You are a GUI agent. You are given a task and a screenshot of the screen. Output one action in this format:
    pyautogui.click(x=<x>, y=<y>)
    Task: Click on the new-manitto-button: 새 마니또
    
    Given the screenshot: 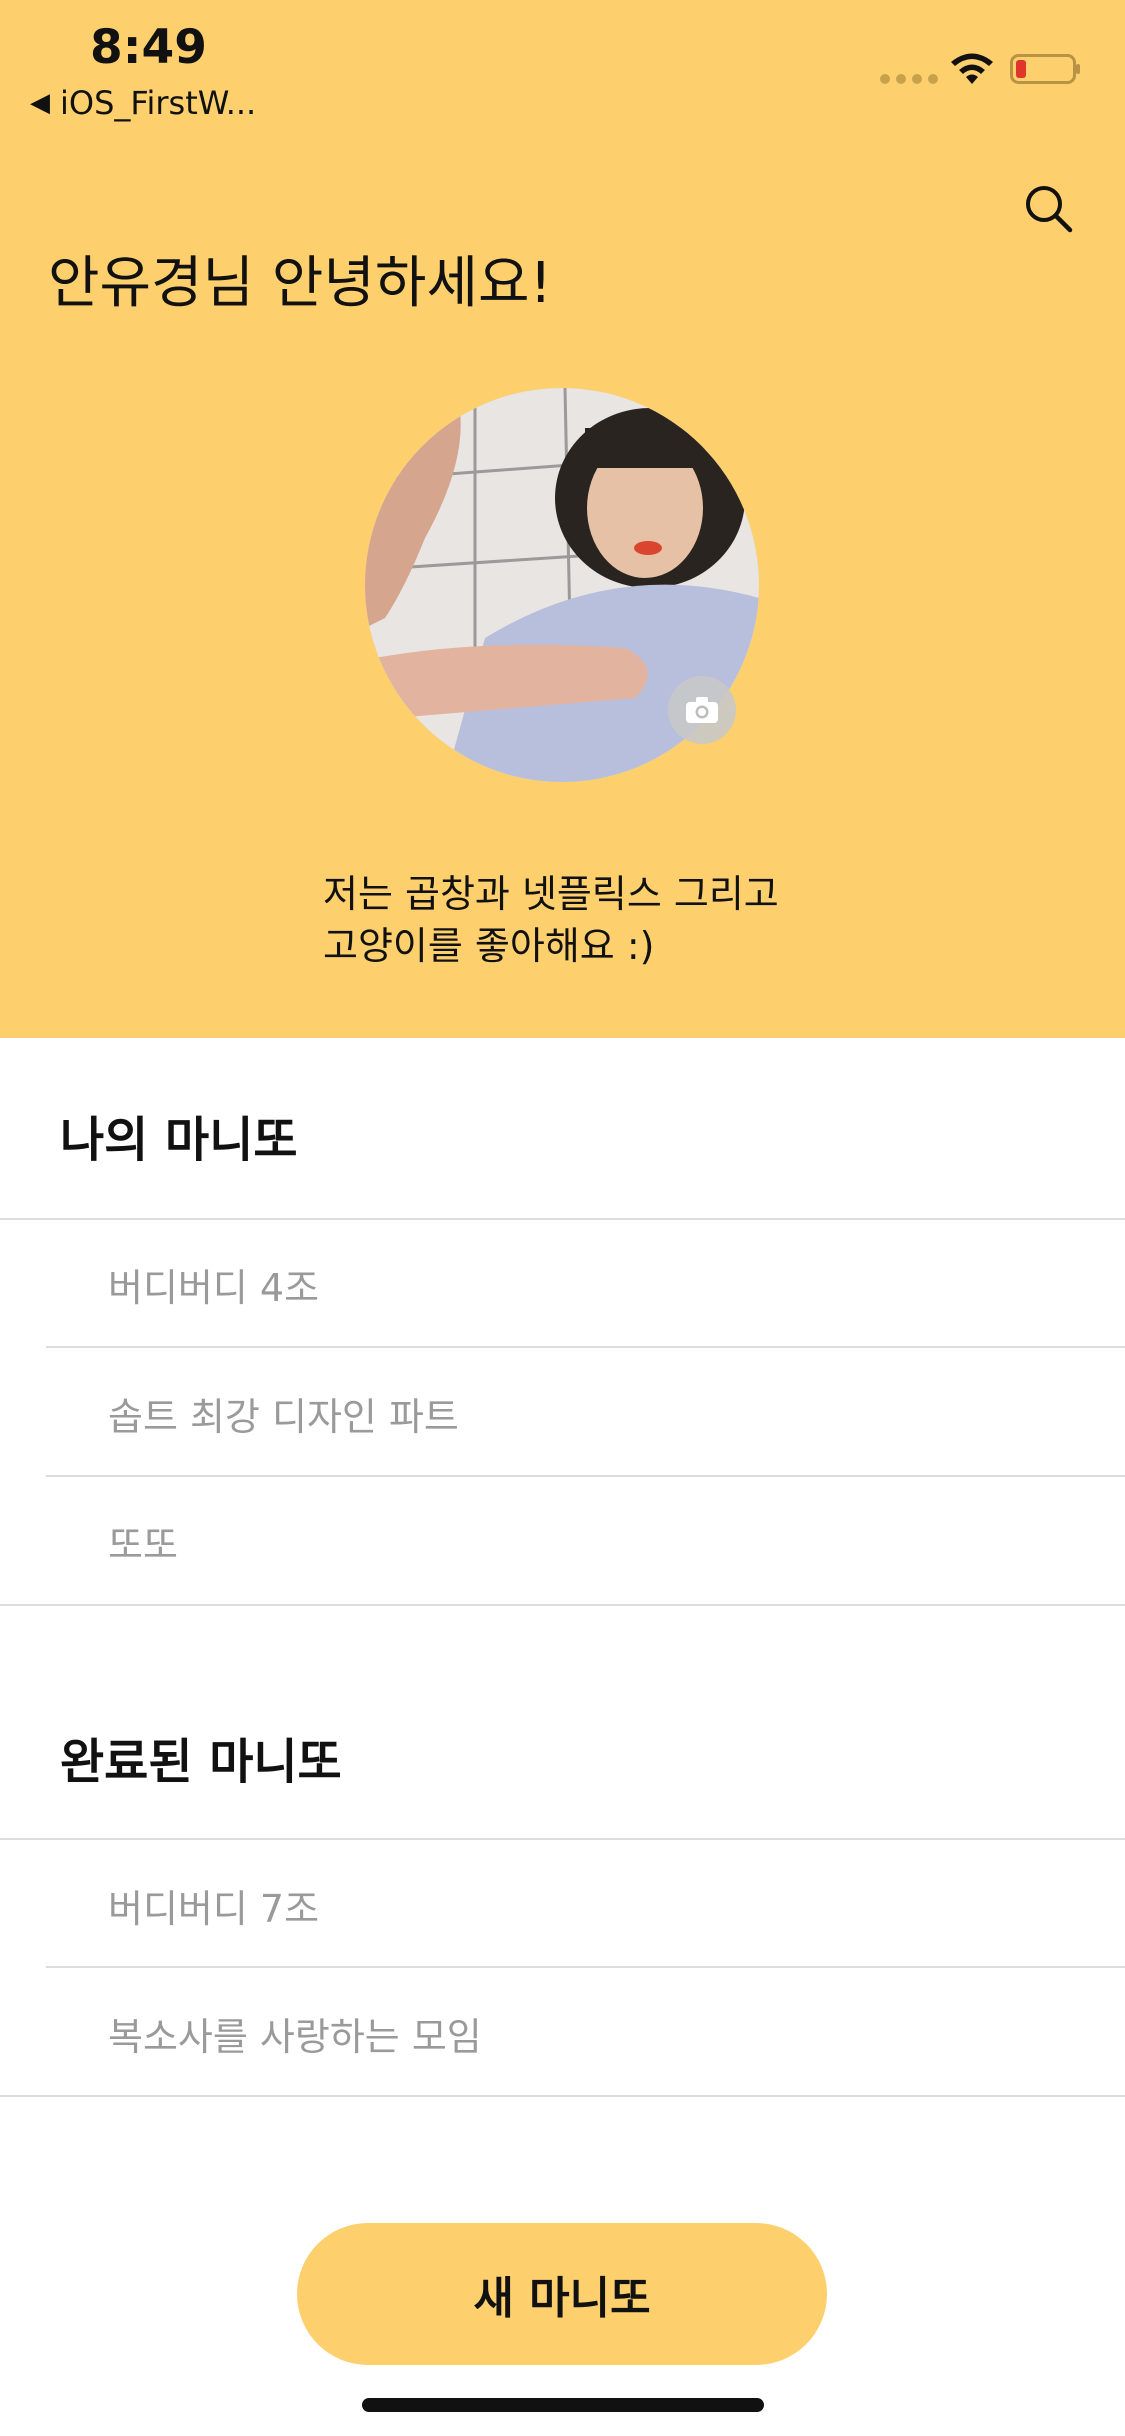 What is the action you would take?
    pyautogui.click(x=562, y=2294)
    